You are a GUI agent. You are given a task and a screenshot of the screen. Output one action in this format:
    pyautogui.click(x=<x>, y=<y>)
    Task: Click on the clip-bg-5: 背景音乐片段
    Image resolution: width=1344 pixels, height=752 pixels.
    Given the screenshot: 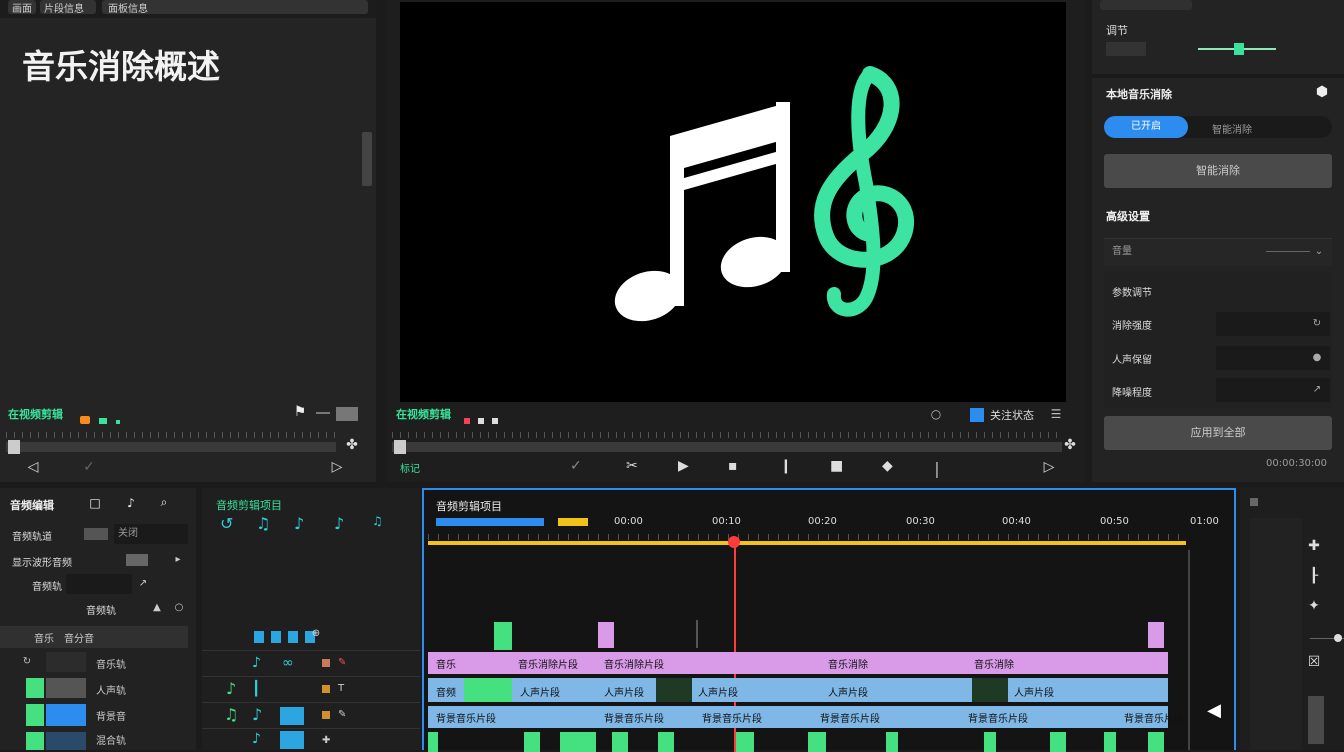 What is the action you would take?
    pyautogui.click(x=998, y=717)
    